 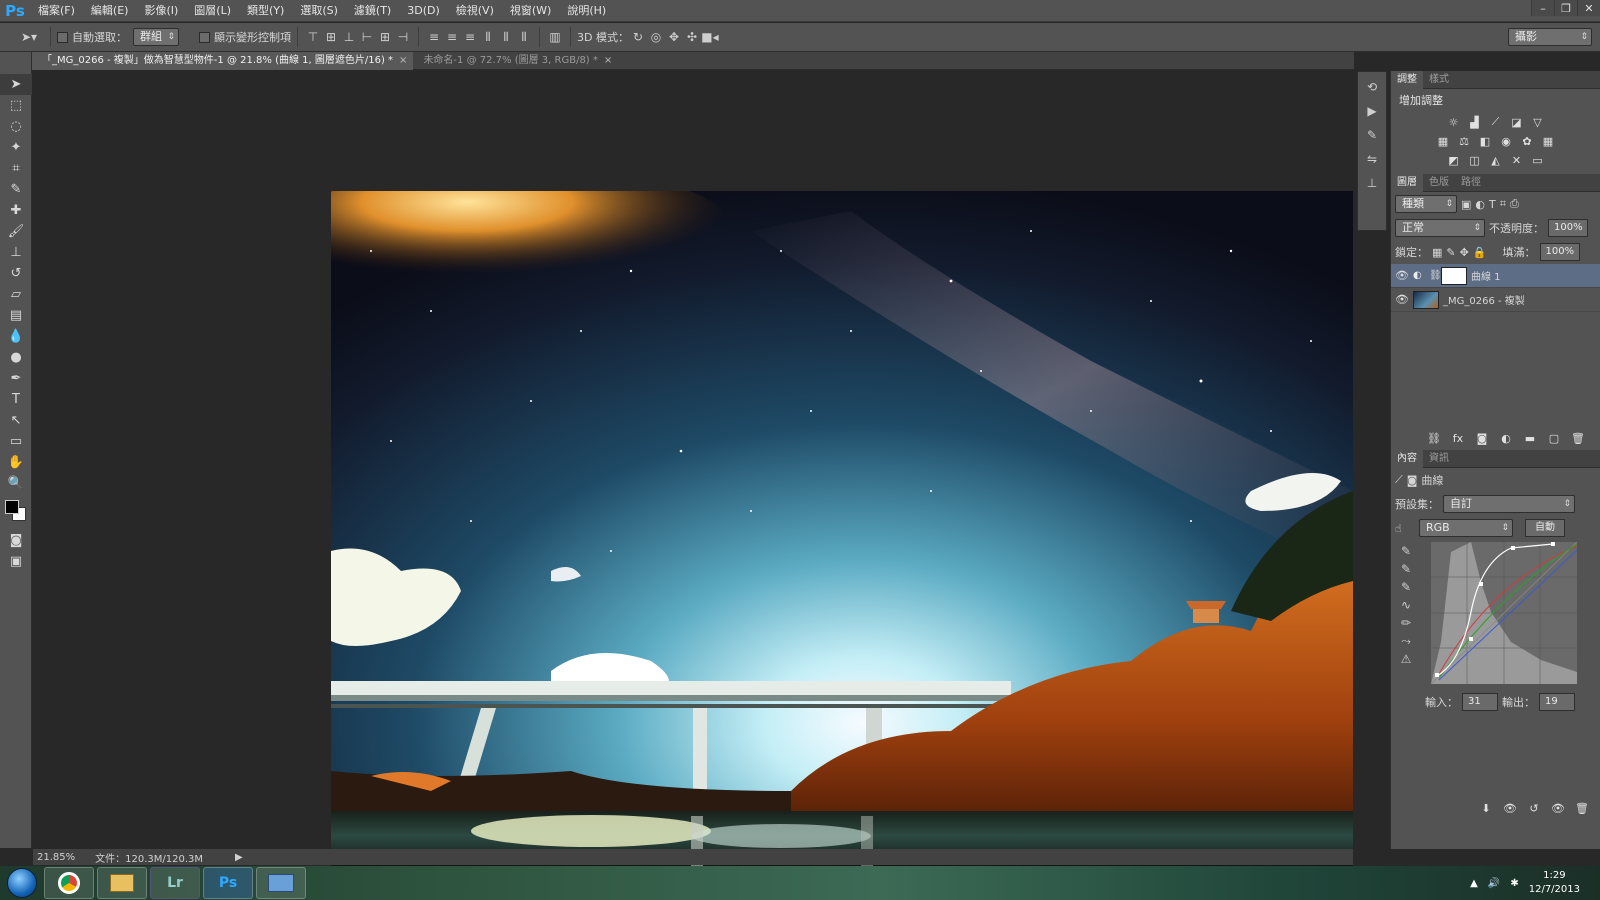 I want to click on lock-transparent-icon: ▦, so click(x=1437, y=252).